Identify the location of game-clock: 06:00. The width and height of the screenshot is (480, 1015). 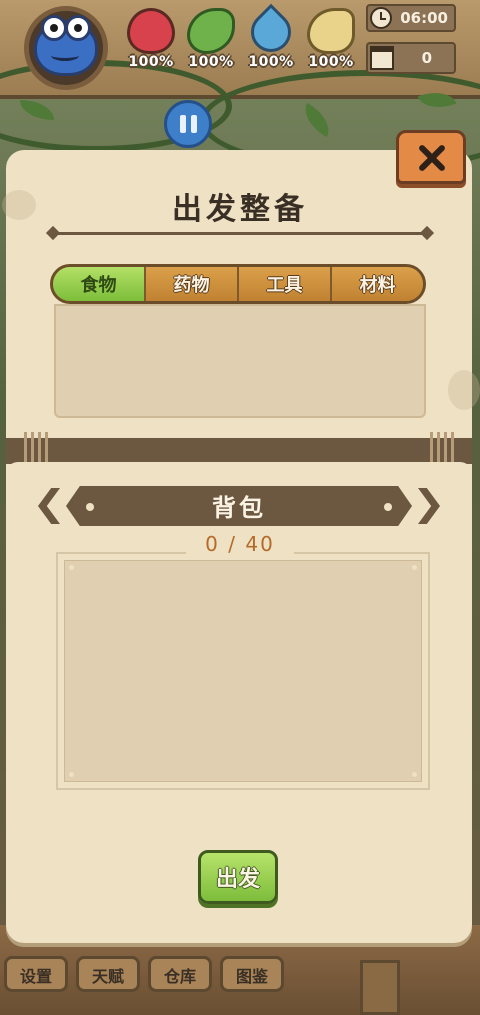
(411, 18).